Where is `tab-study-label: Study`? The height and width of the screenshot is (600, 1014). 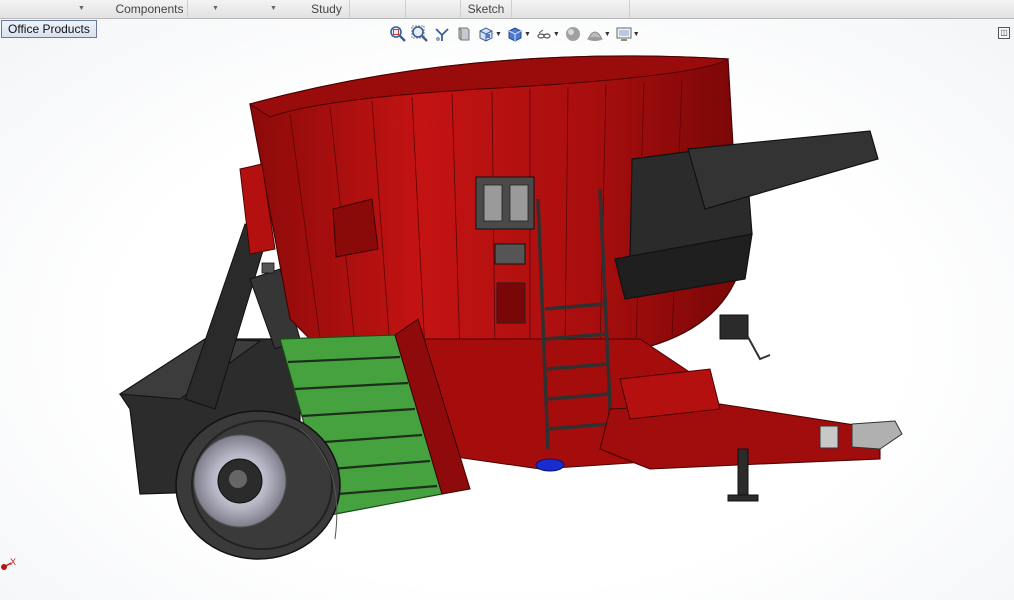 tab-study-label: Study is located at coordinates (326, 9).